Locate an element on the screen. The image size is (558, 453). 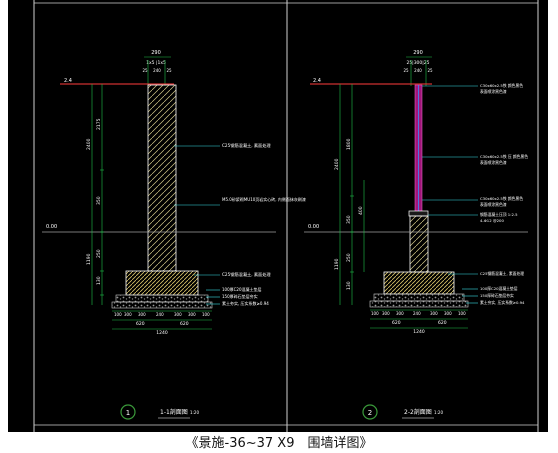
d1-top-level: 2.4 is located at coordinates (68, 81).